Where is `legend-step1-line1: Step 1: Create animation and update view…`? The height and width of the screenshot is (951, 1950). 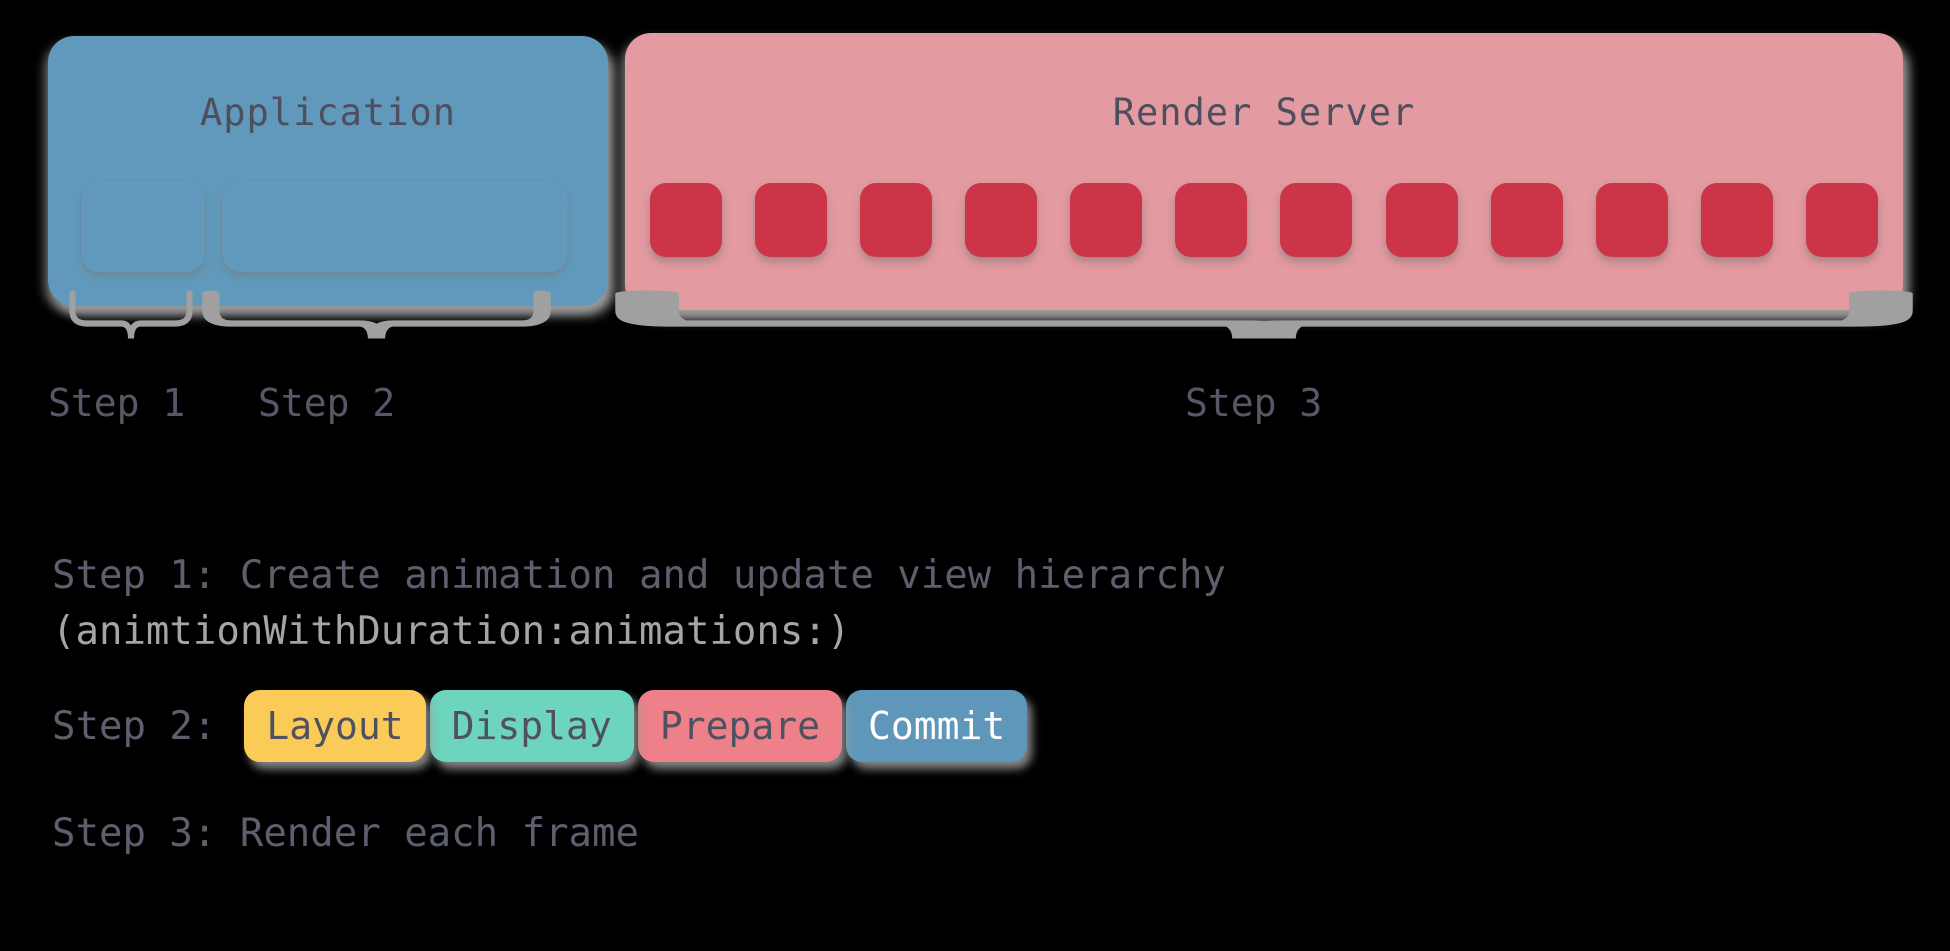 legend-step1-line1: Step 1: Create animation and update view… is located at coordinates (639, 575).